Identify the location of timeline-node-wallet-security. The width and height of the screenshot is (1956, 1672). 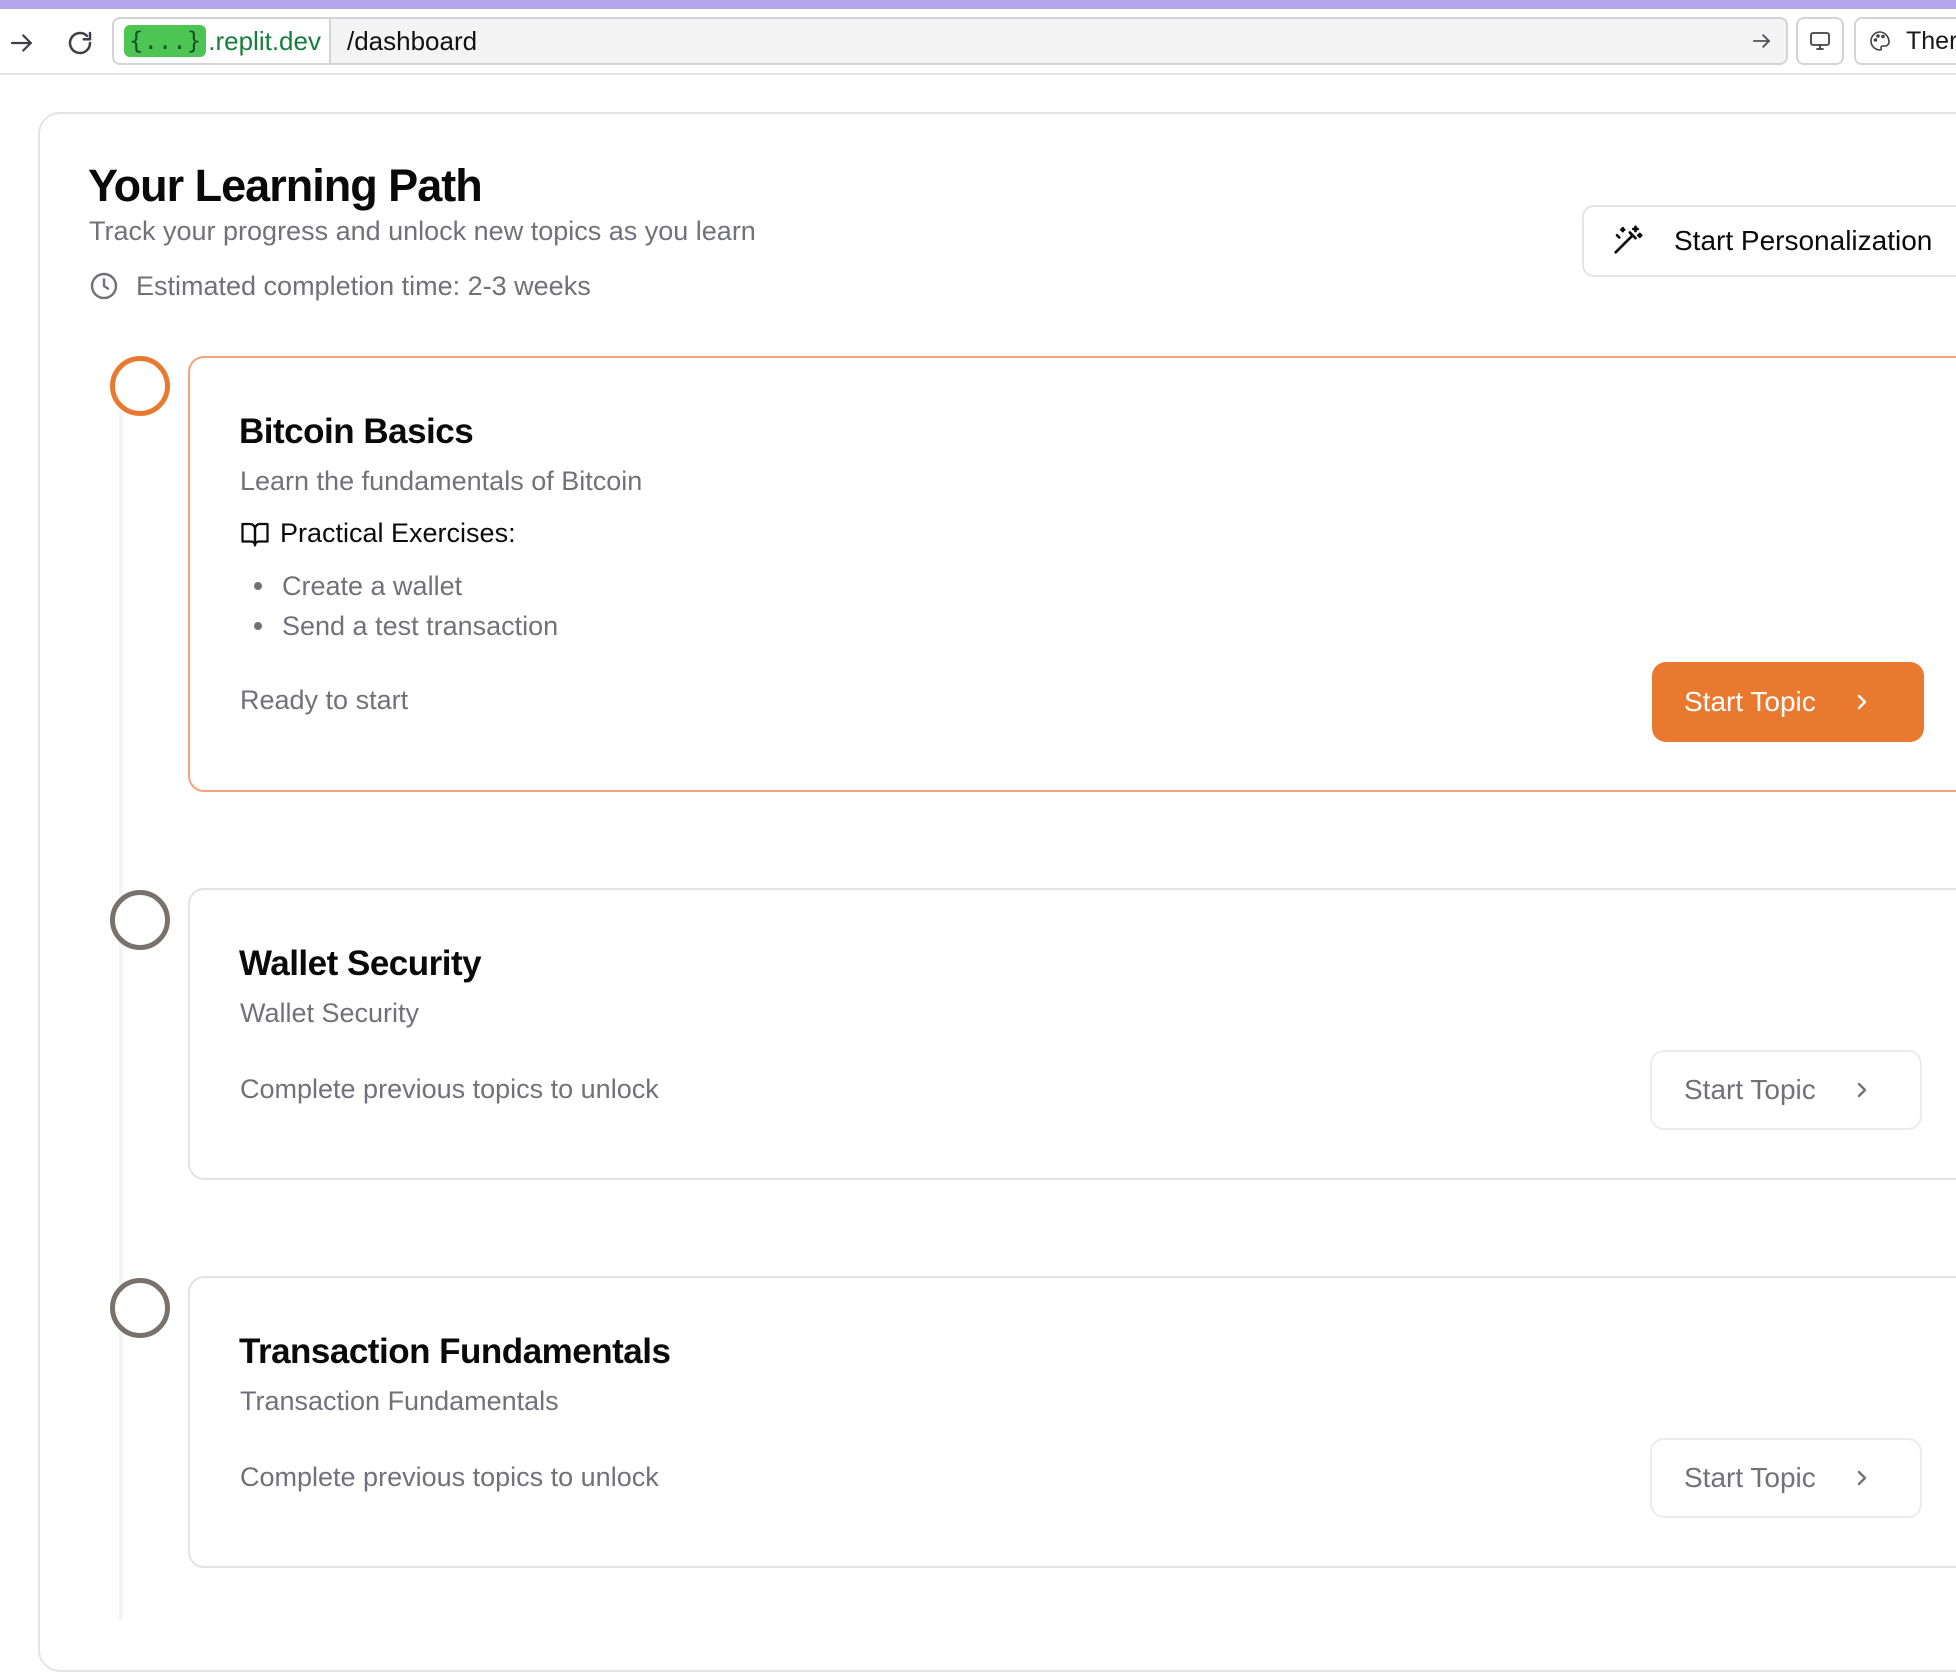
(140, 920).